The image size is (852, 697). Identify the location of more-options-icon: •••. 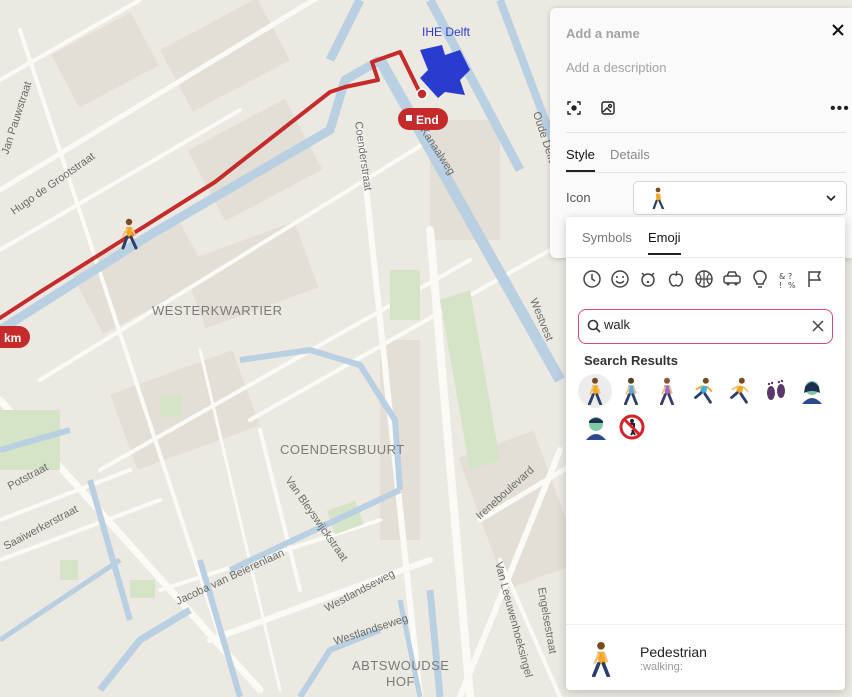
(840, 109).